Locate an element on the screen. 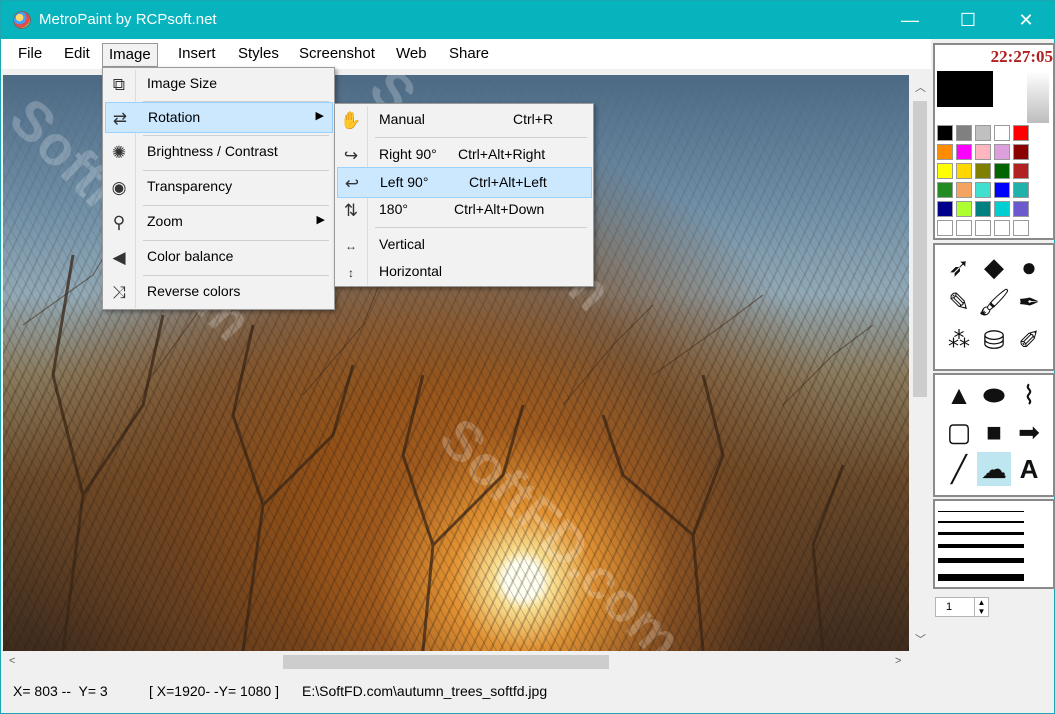 The image size is (1055, 714). menu-item-rotation: ⇄ Rotation ▶ is located at coordinates (219, 117).